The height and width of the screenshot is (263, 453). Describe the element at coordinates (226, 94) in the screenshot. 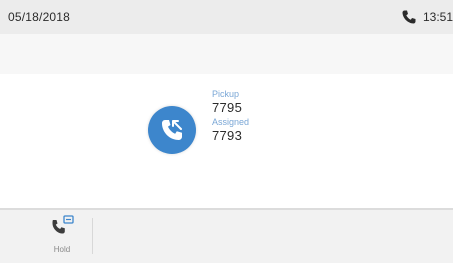

I see `from-label: Pickup` at that location.